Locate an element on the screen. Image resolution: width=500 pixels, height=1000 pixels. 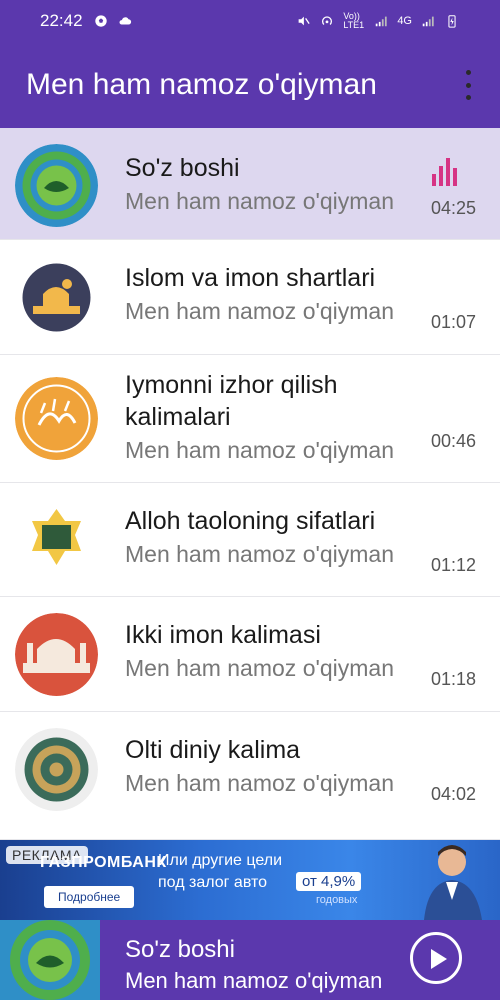
ad-person-image is located at coordinates (453, 882).